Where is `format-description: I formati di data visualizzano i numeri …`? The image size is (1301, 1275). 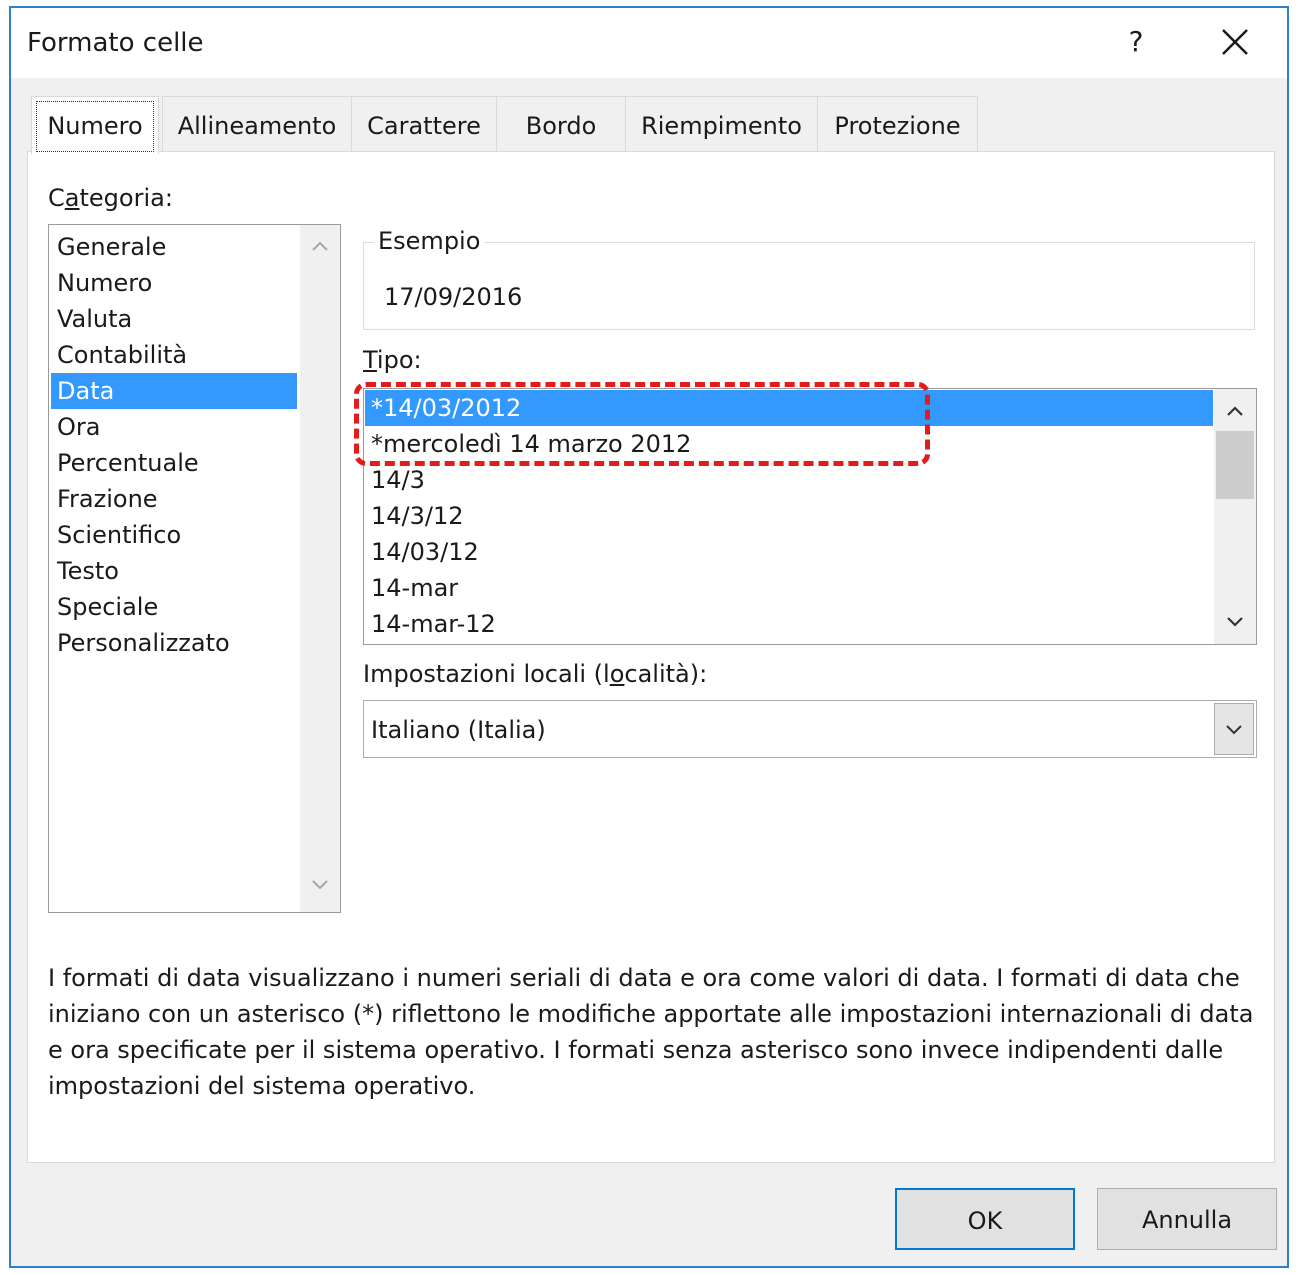 format-description: I formati di data visualizzano i numeri … is located at coordinates (651, 1032).